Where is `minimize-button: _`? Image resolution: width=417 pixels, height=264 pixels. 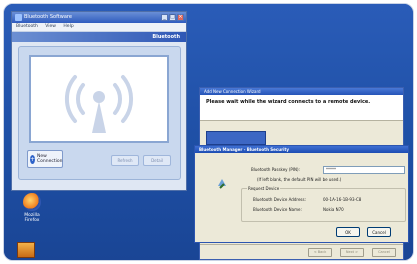
minimize-button: _ is located at coordinates (164, 17).